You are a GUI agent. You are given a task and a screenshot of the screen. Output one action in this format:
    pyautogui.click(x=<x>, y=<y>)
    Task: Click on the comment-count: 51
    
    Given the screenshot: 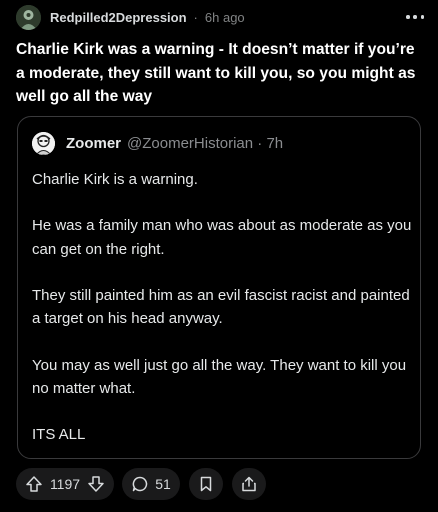 What is the action you would take?
    pyautogui.click(x=163, y=484)
    